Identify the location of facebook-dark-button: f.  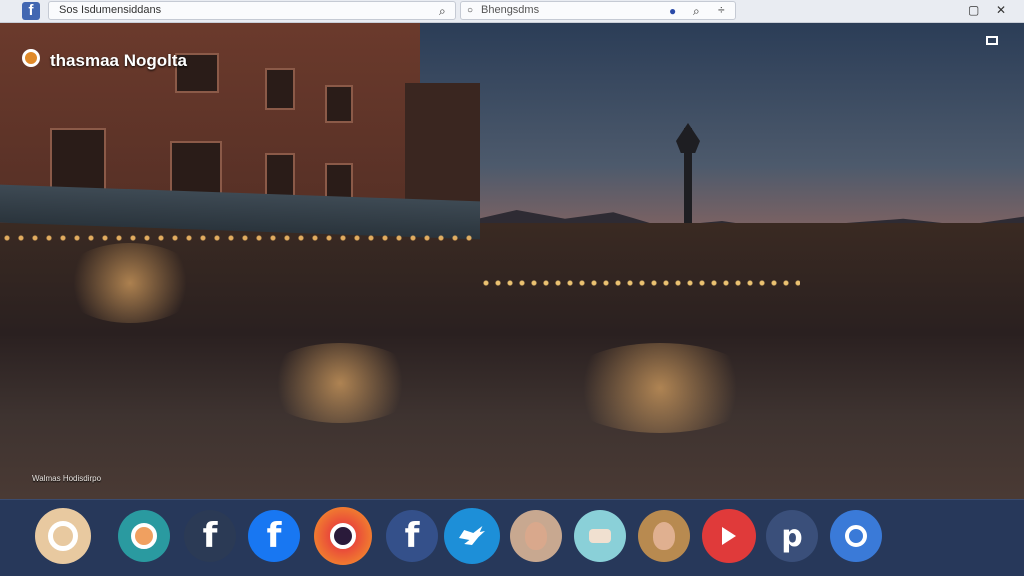
(210, 536).